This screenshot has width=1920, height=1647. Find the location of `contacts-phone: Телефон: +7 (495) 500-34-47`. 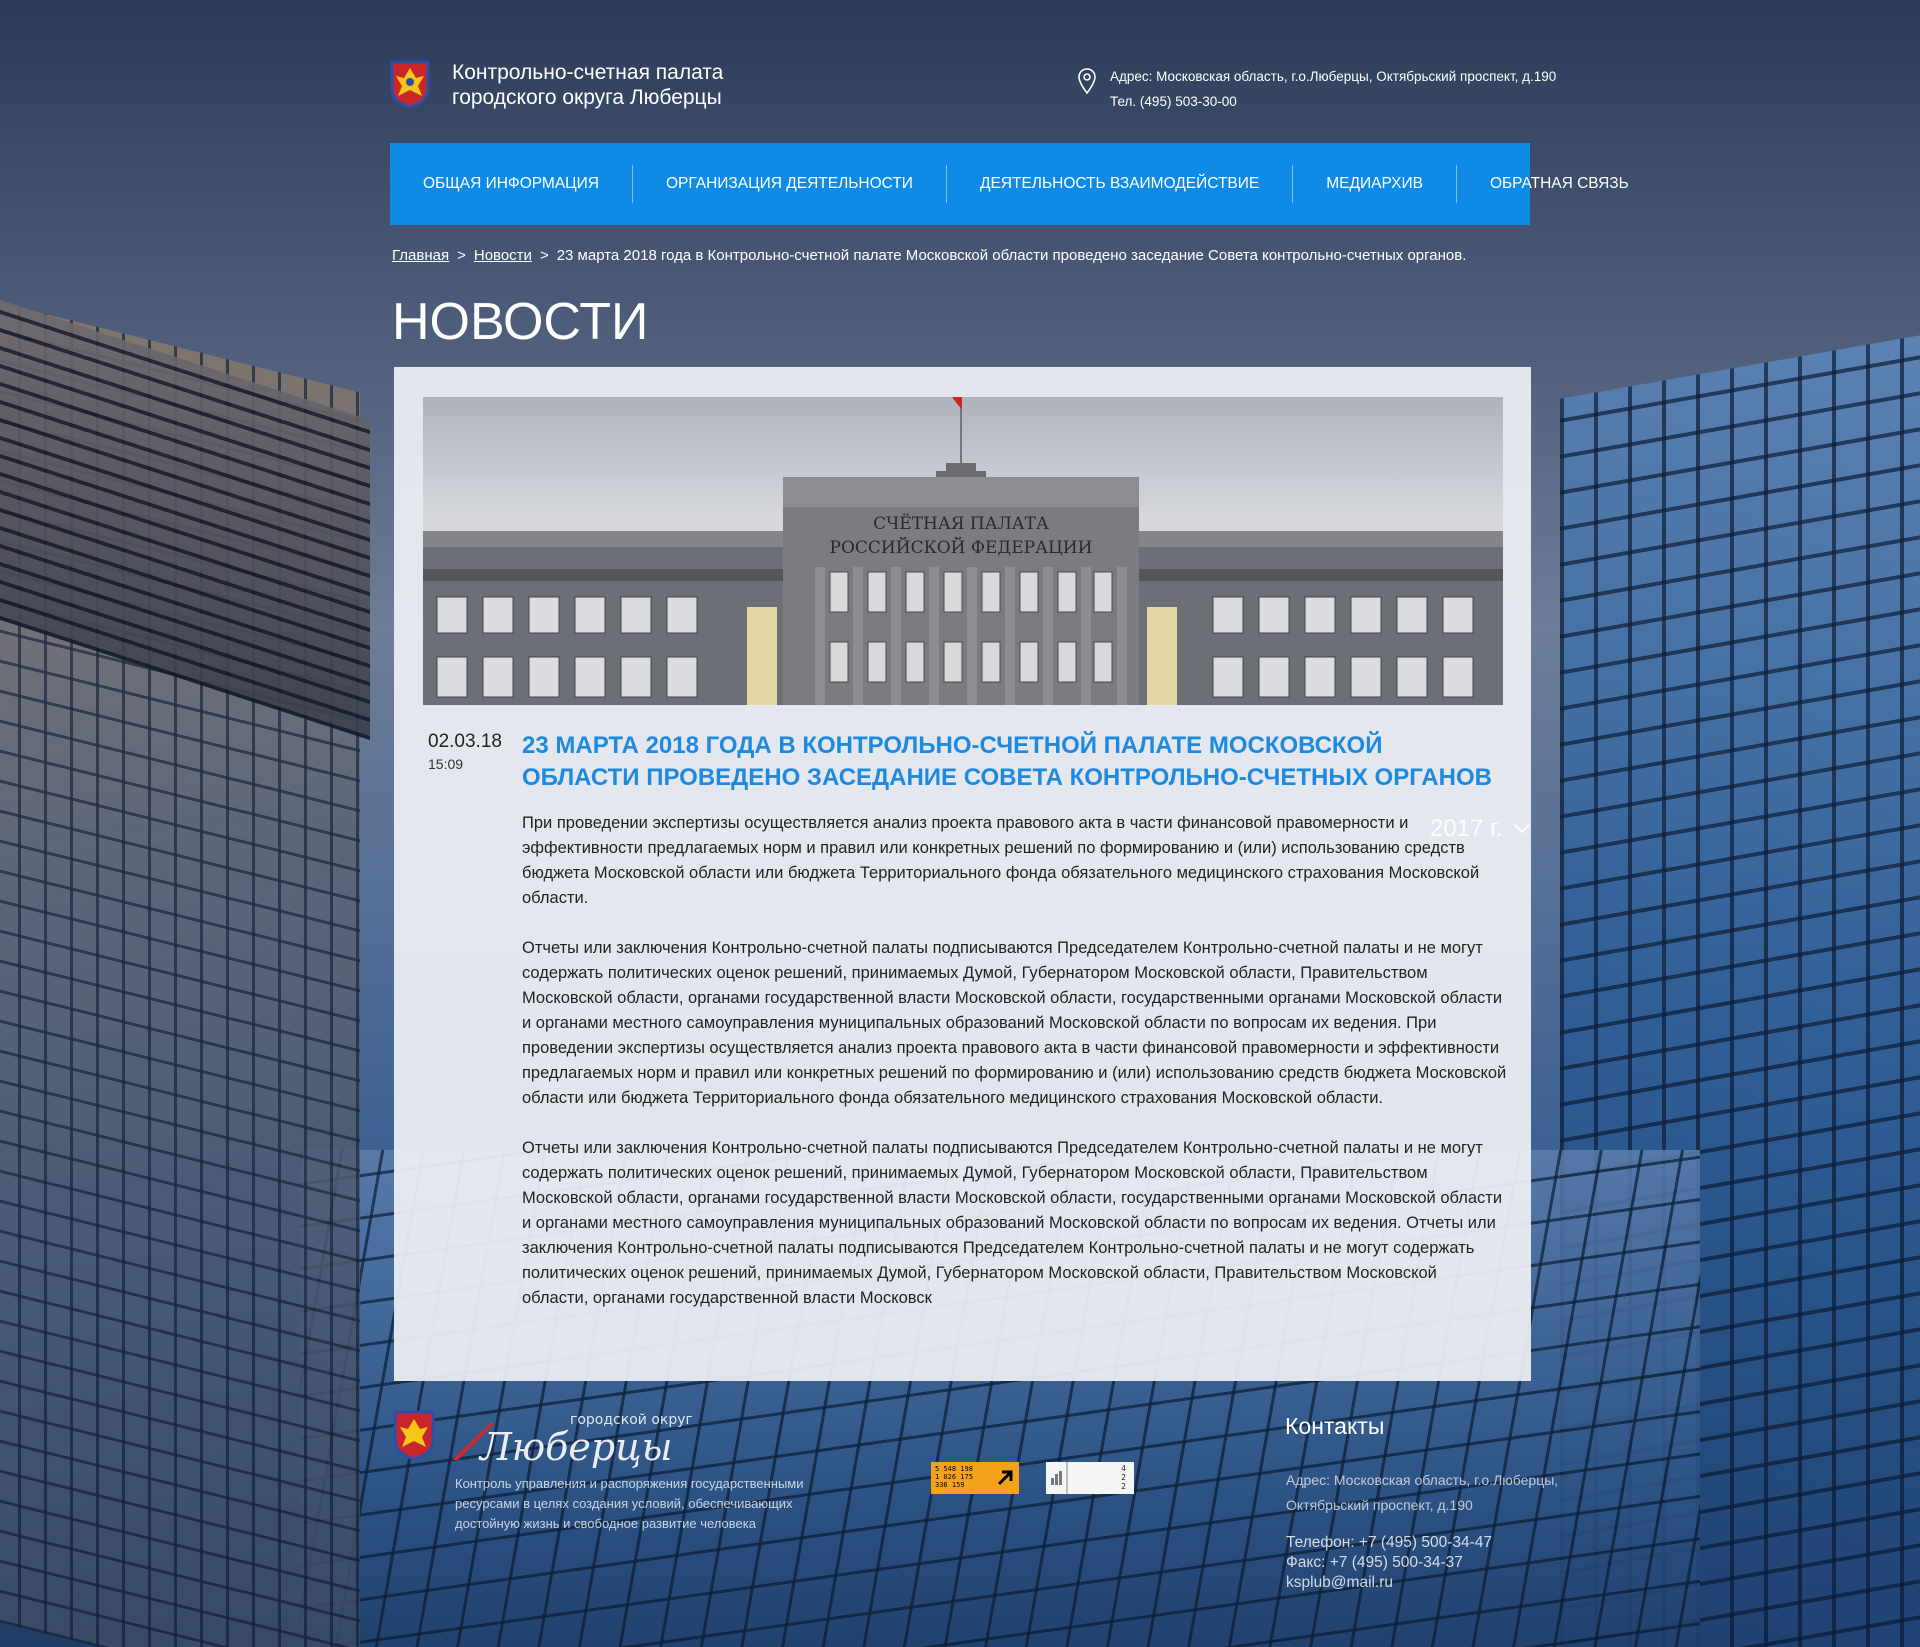

contacts-phone: Телефон: +7 (495) 500-34-47 is located at coordinates (1422, 1543).